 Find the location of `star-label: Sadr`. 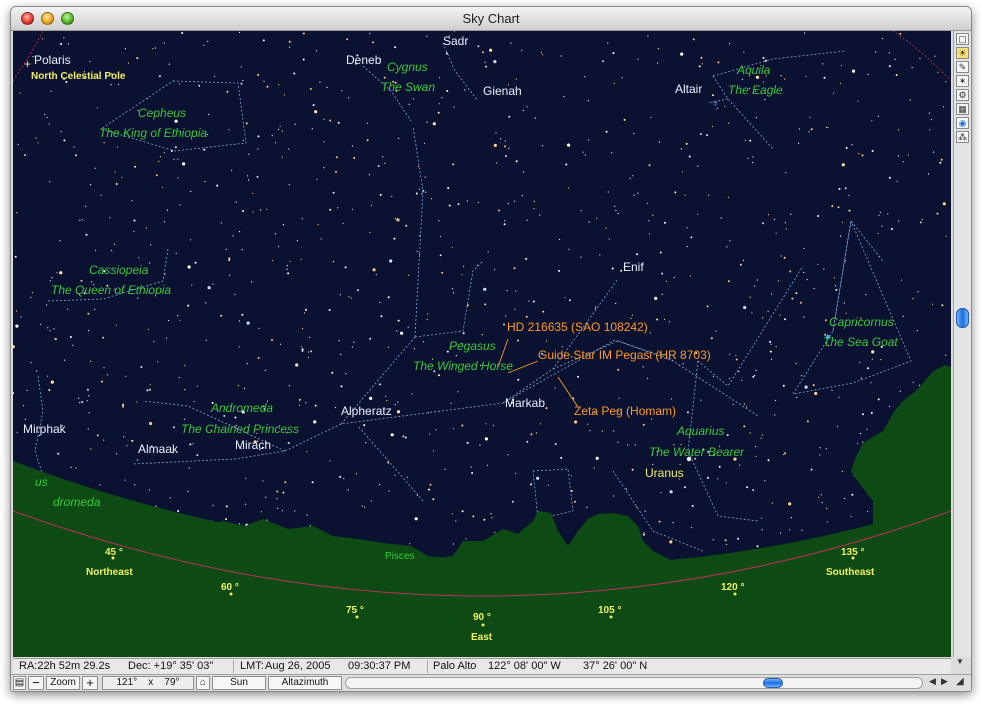

star-label: Sadr is located at coordinates (455, 41).